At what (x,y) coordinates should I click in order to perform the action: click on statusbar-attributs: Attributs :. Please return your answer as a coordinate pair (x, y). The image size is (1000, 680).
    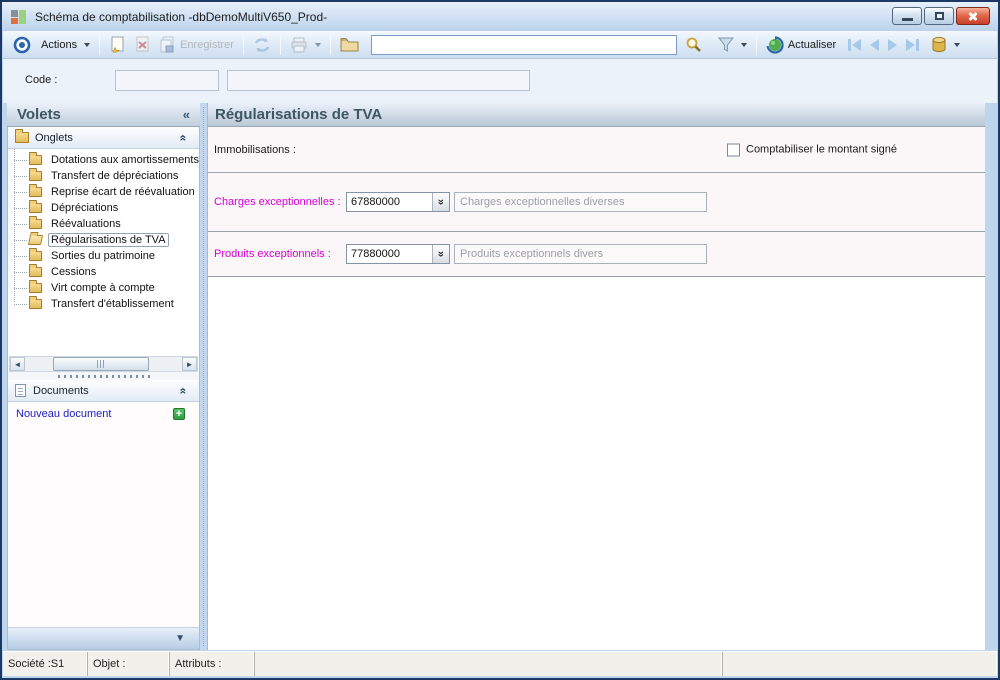
    Looking at the image, I should click on (212, 664).